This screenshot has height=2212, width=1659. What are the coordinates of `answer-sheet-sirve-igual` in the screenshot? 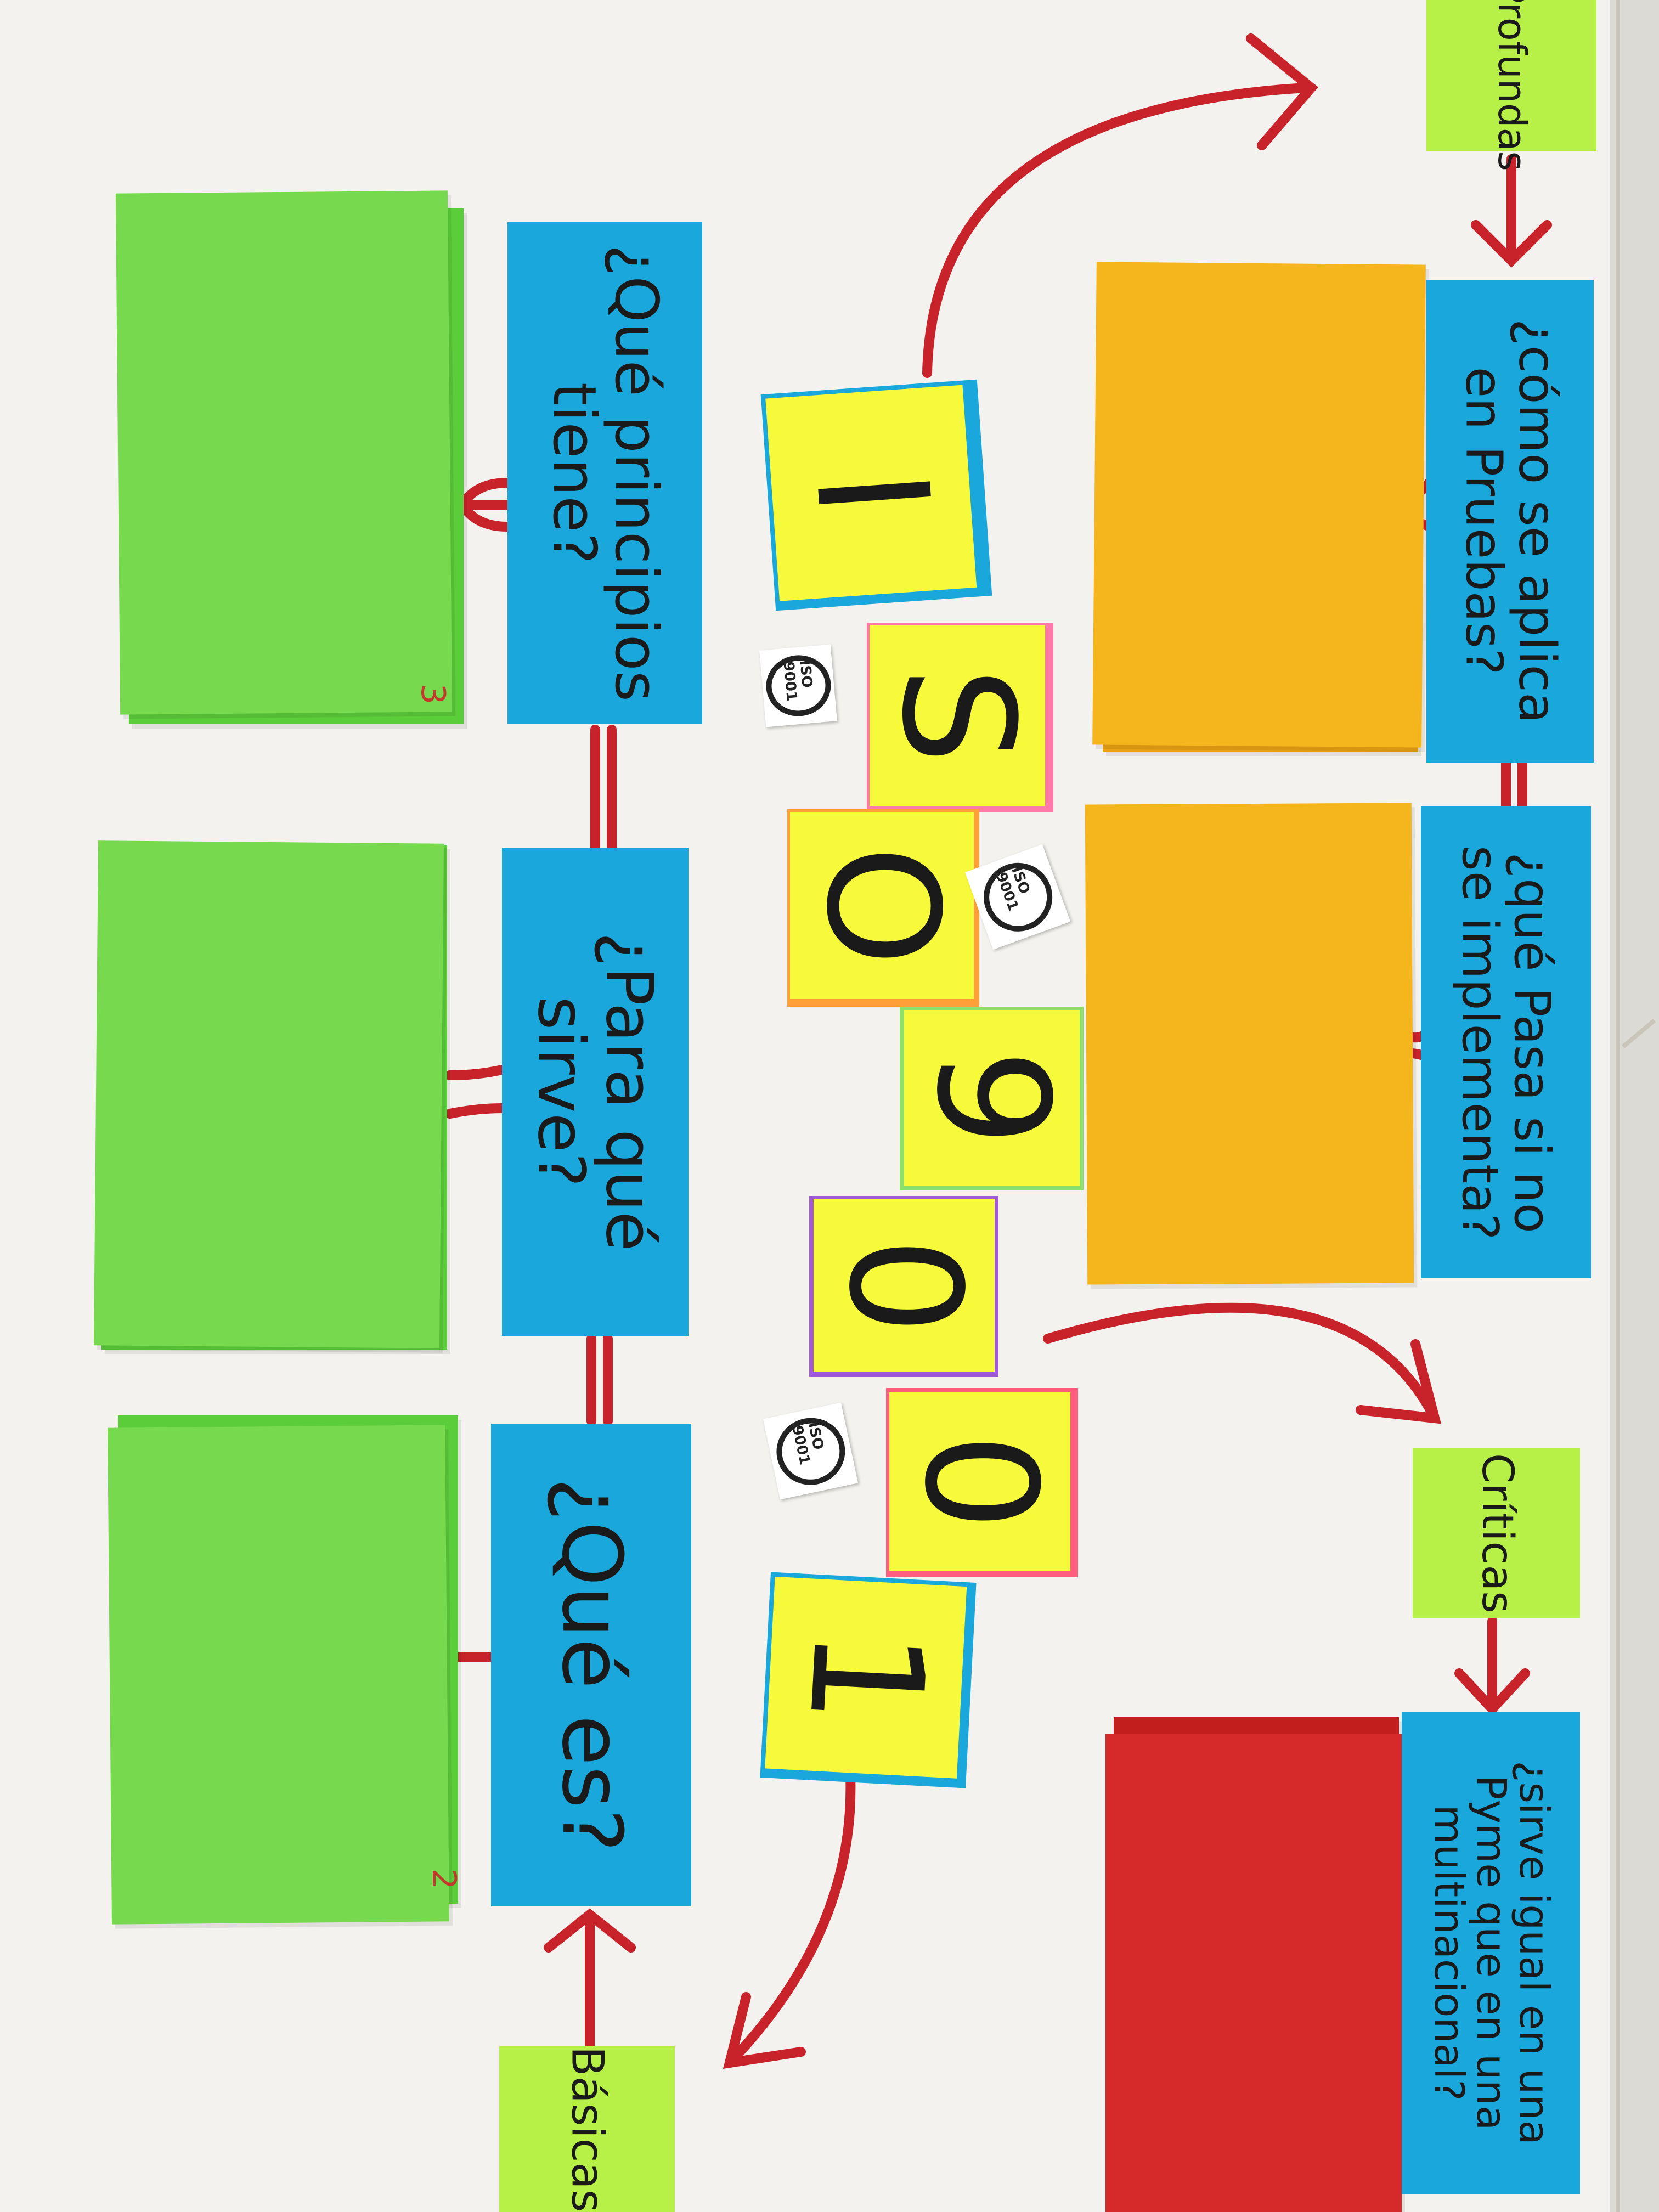 It's located at (1253, 1973).